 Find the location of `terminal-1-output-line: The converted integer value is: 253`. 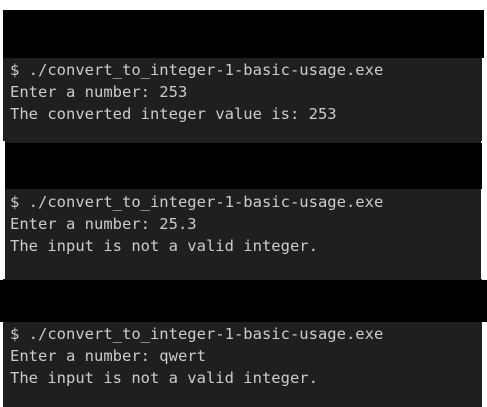

terminal-1-output-line: The converted integer value is: 253 is located at coordinates (173, 114).